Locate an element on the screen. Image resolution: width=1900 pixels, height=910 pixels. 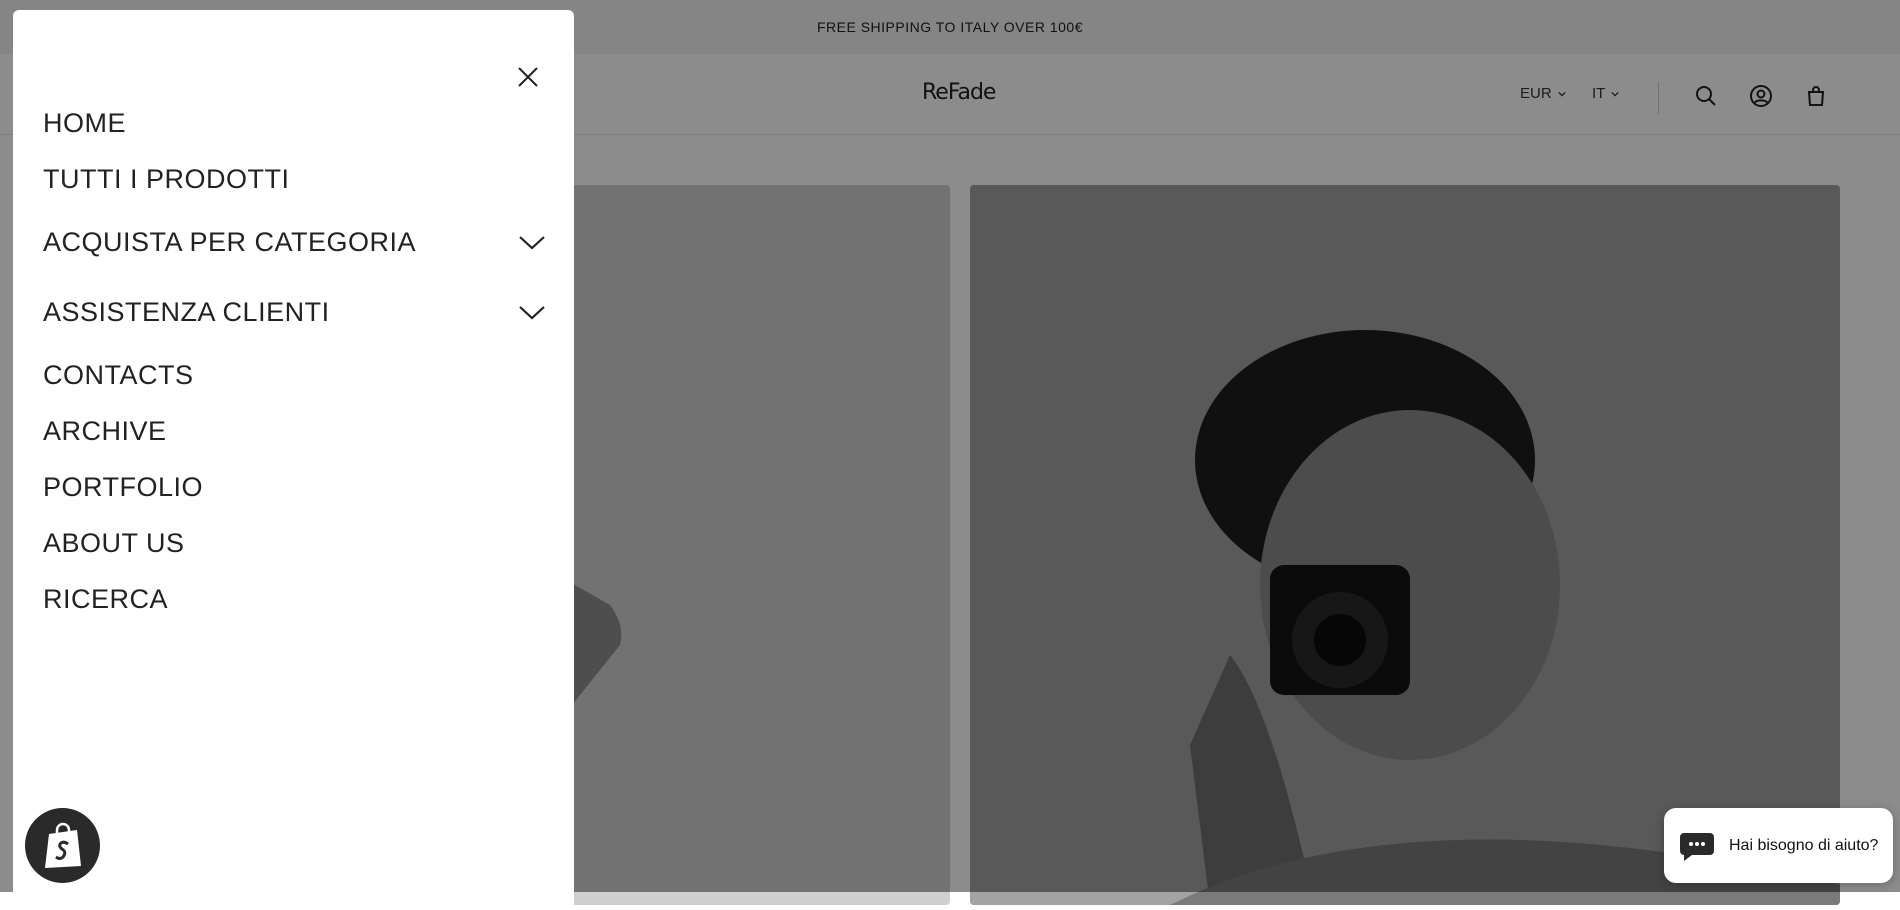
close-menu-button is located at coordinates (528, 77).